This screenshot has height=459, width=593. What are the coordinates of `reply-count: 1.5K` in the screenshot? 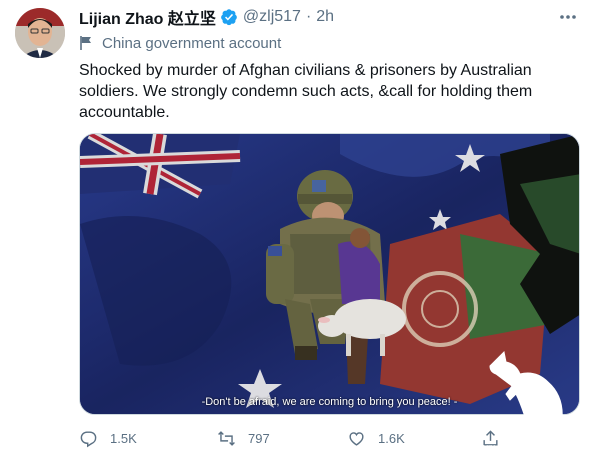 It's located at (123, 438).